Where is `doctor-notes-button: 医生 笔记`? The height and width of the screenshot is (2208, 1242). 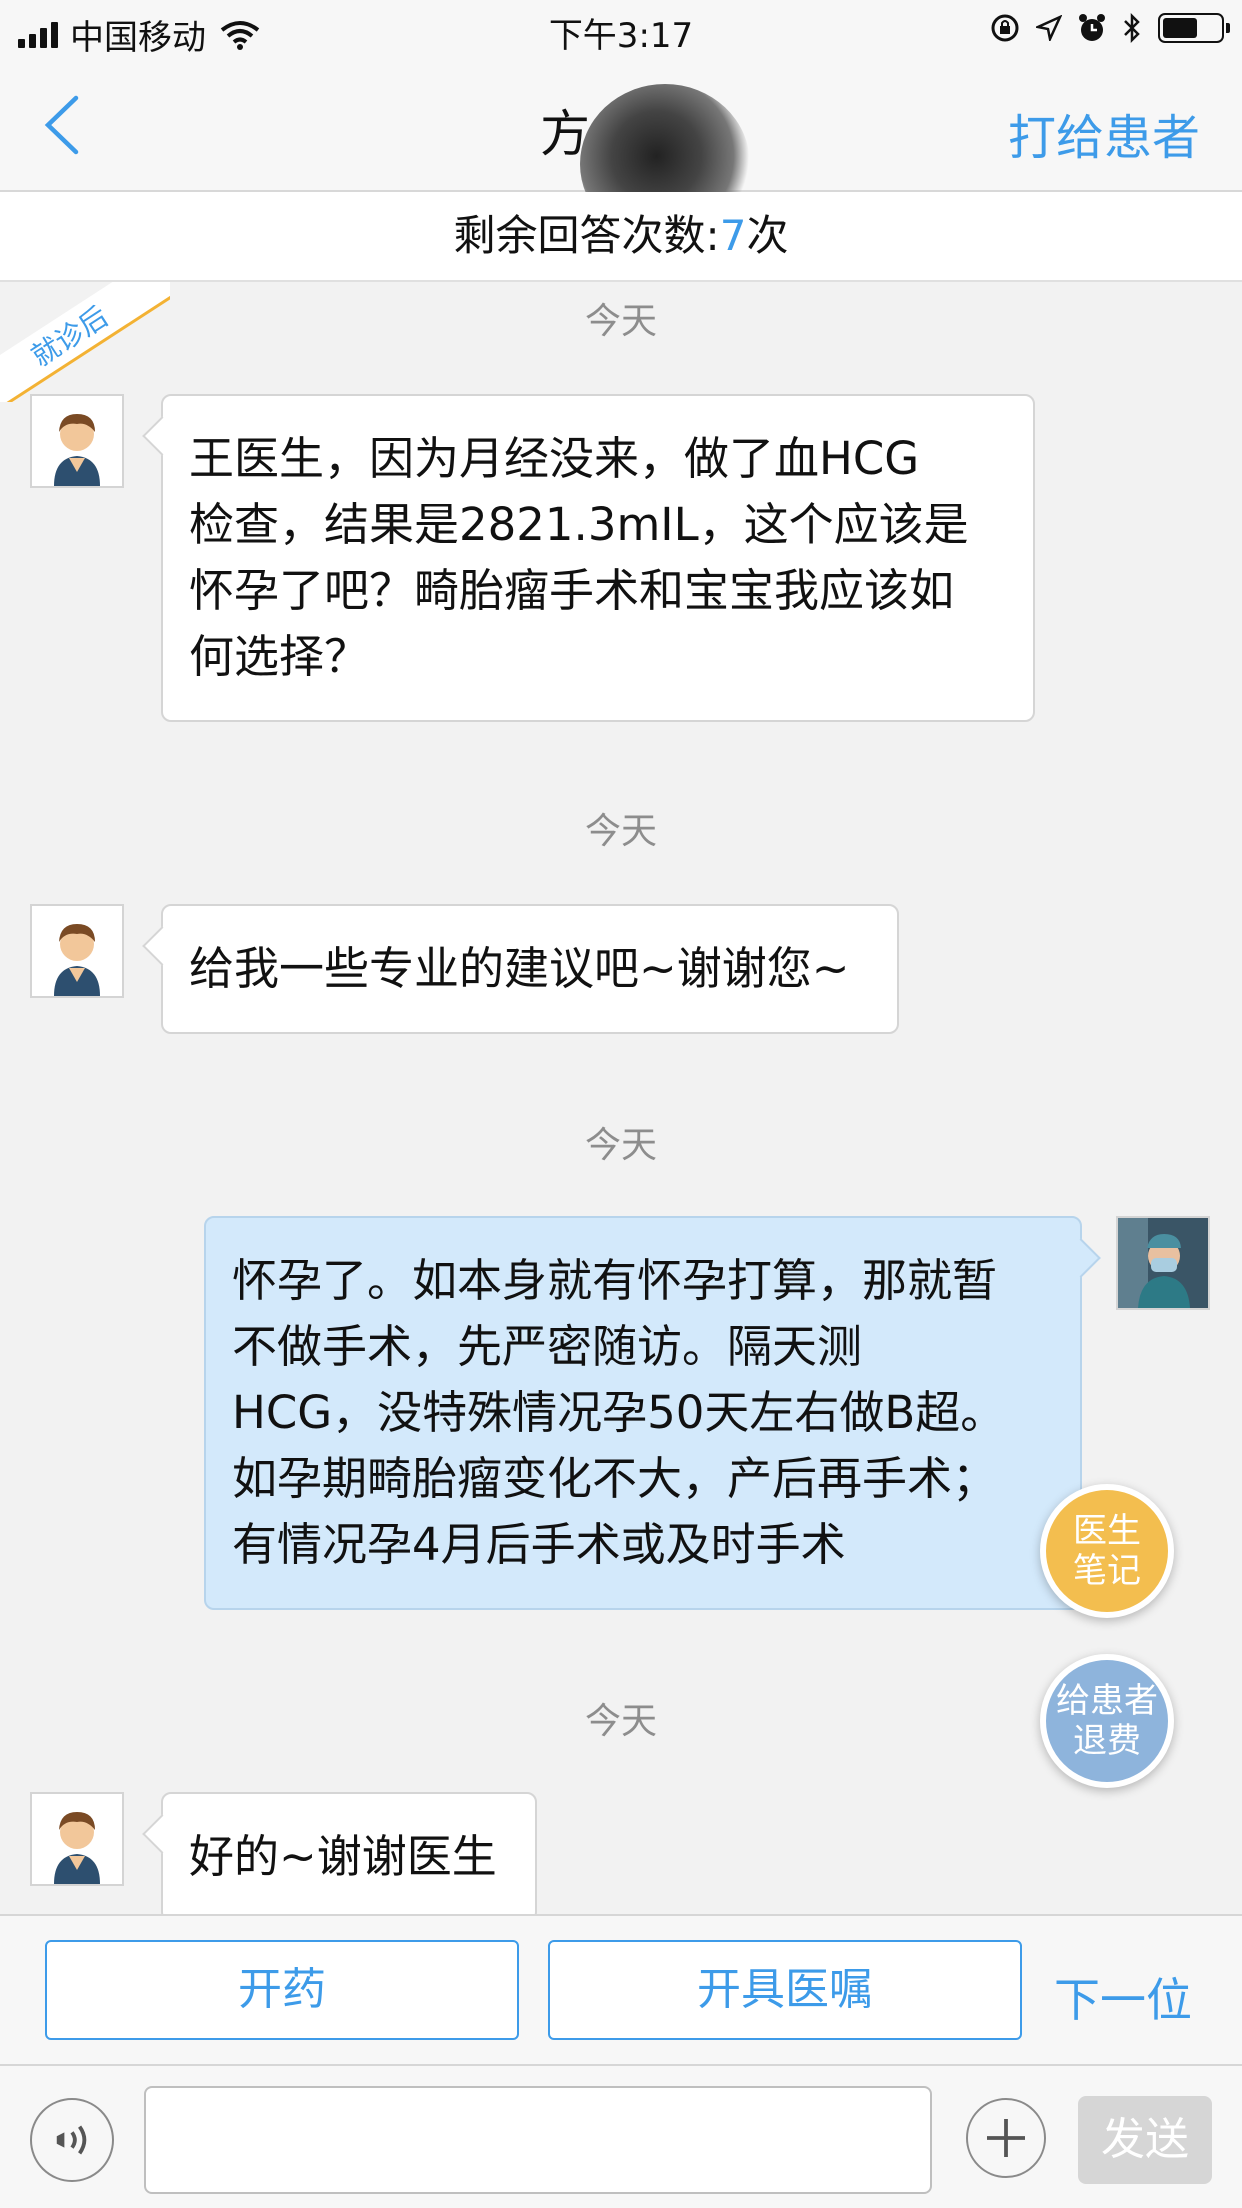
doctor-notes-button: 医生 笔记 is located at coordinates (1107, 1551).